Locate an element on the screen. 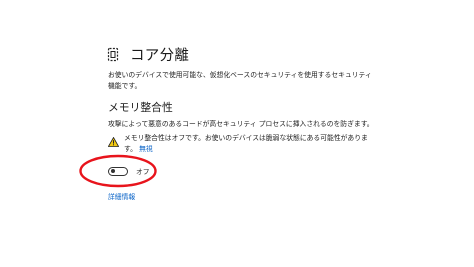 Image resolution: width=474 pixels, height=267 pixels. memory-integrity-title: メモリ整合性 is located at coordinates (140, 107).